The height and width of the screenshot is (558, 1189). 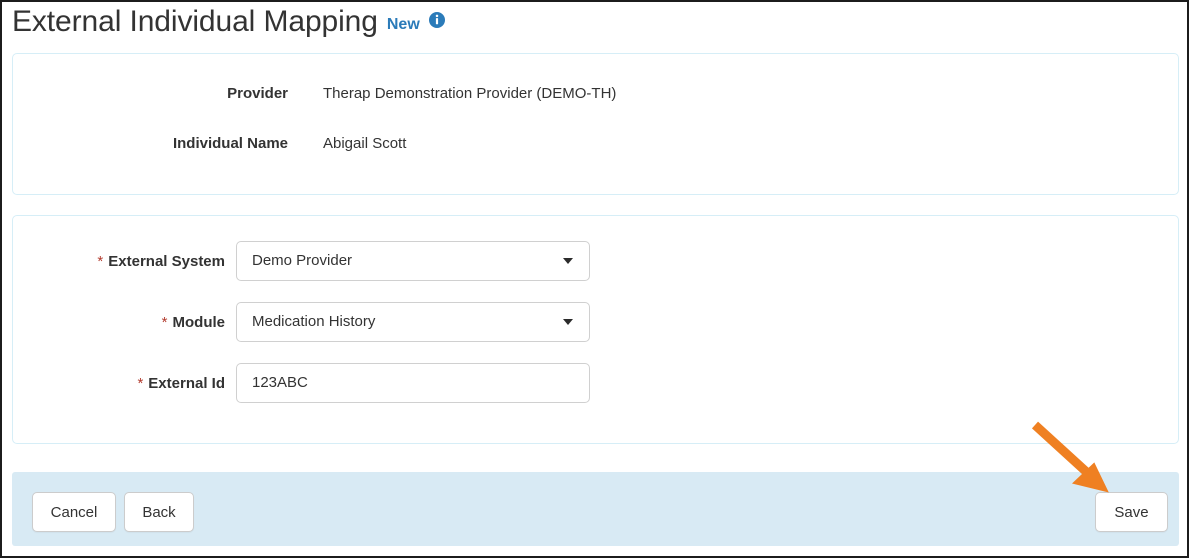 What do you see at coordinates (195, 21) in the screenshot?
I see `page-title: External Individual Mapping` at bounding box center [195, 21].